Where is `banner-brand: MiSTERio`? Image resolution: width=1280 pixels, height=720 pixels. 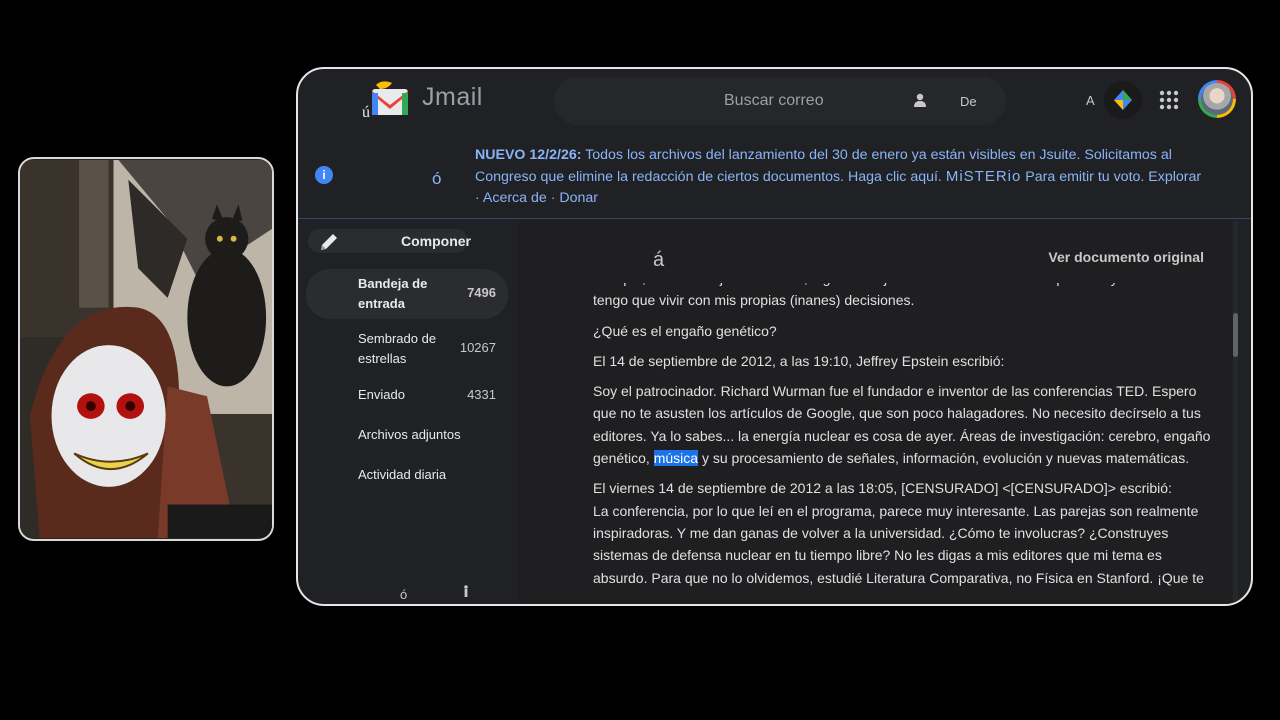
banner-brand: MiSTERio is located at coordinates (983, 176).